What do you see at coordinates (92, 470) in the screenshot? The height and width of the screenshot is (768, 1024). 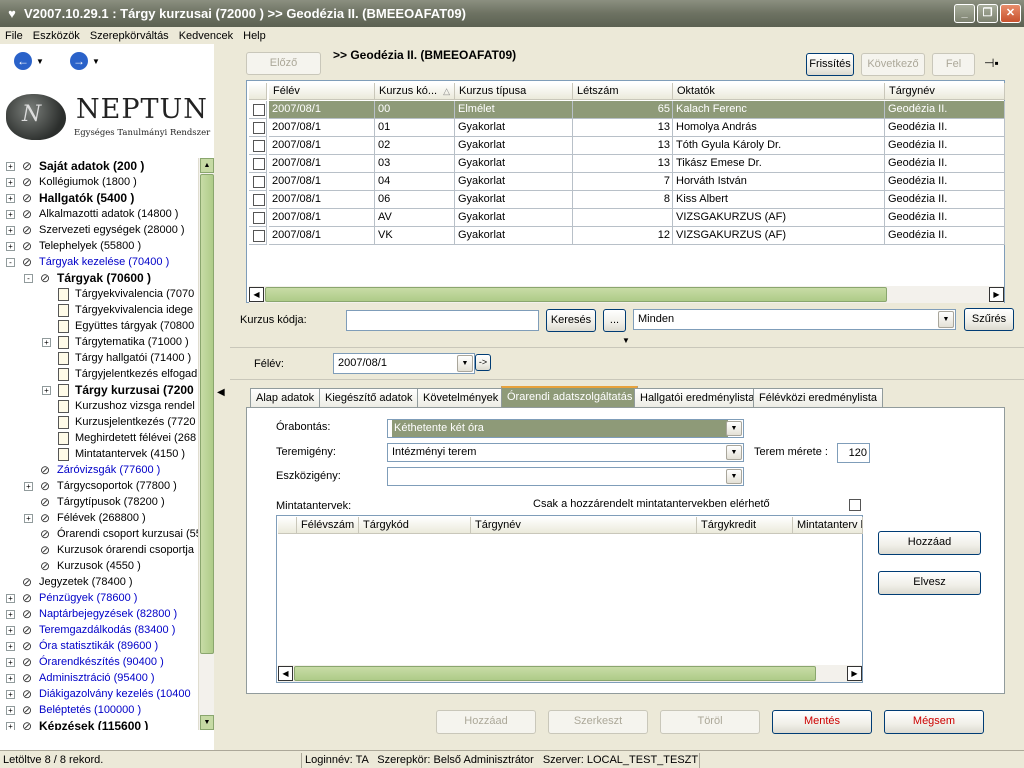 I see `tree-item: ⊘ Záróvizsgák (77600 )` at bounding box center [92, 470].